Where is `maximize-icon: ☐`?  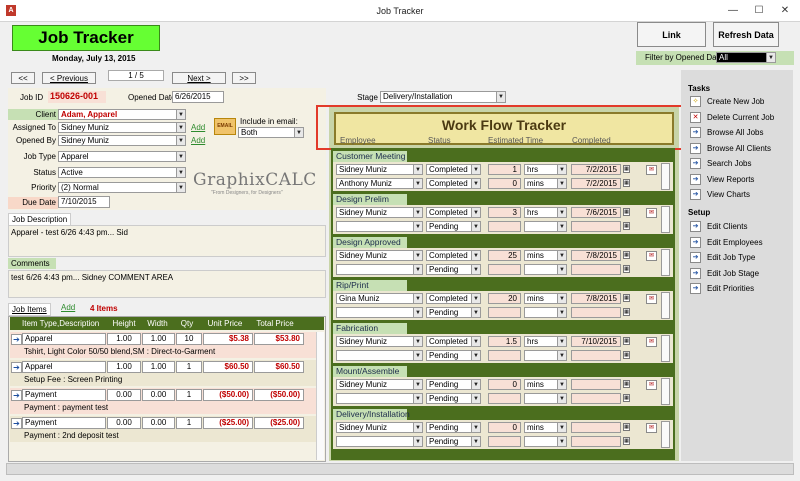
maximize-icon: ☐ is located at coordinates (759, 11).